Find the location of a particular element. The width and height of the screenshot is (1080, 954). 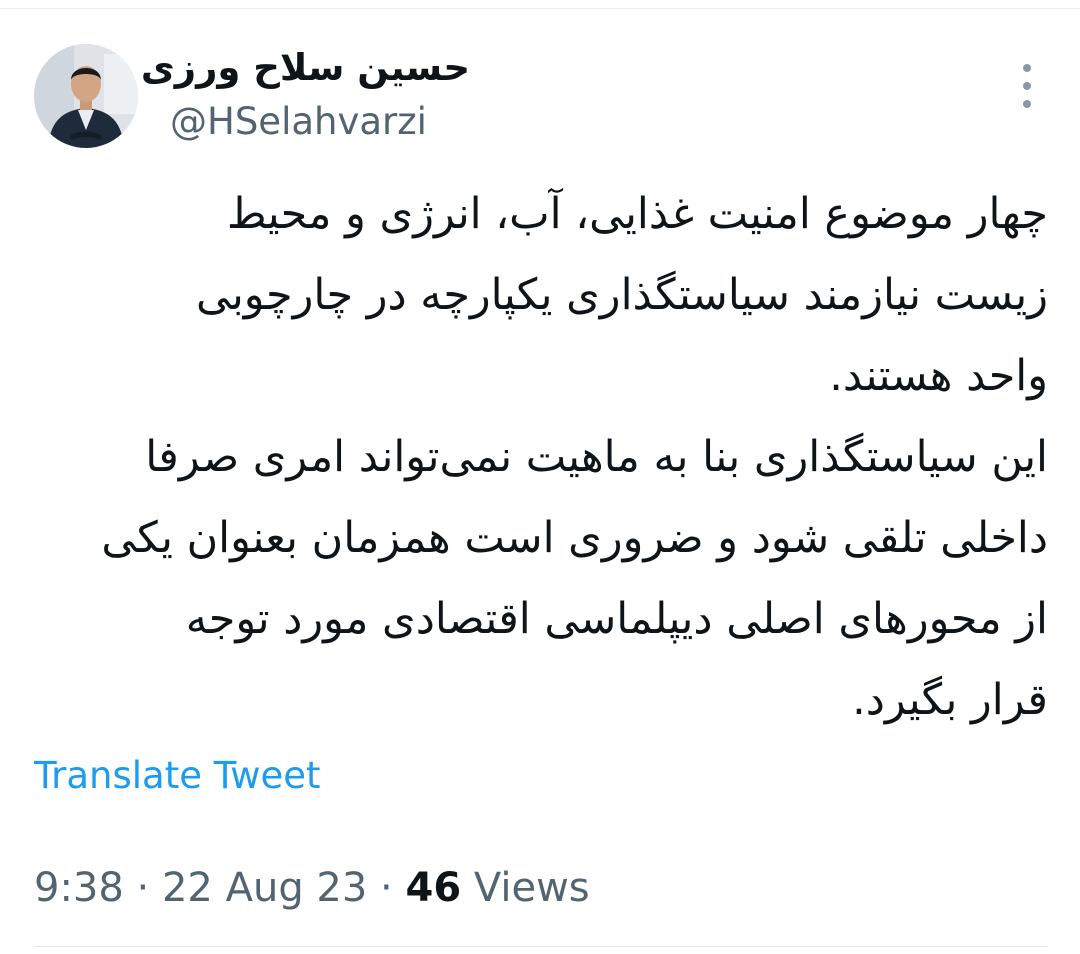

bottom-divider is located at coordinates (541, 946).